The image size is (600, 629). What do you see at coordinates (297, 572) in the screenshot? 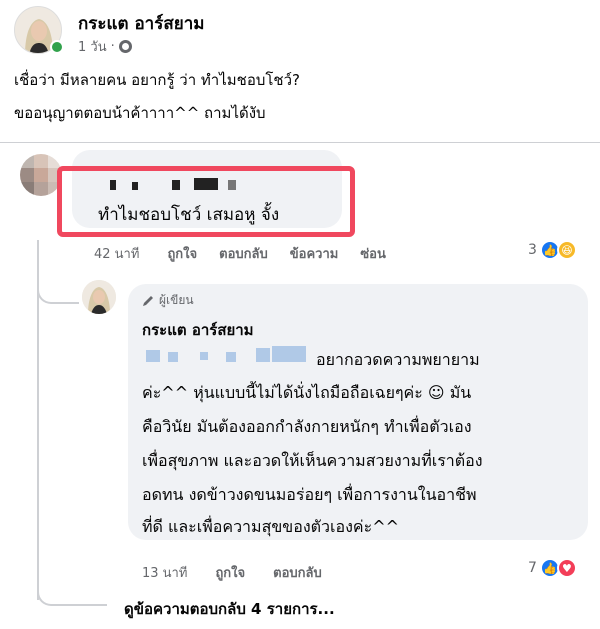
I see `reply-reply-button: ตอบกลับ` at bounding box center [297, 572].